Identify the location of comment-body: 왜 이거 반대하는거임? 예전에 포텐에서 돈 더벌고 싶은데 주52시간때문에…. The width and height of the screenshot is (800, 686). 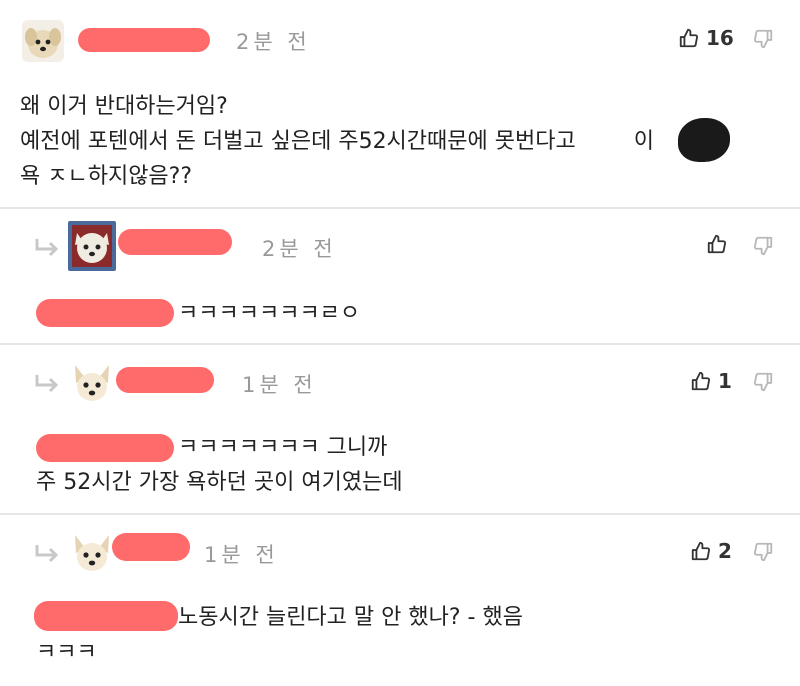
(337, 141).